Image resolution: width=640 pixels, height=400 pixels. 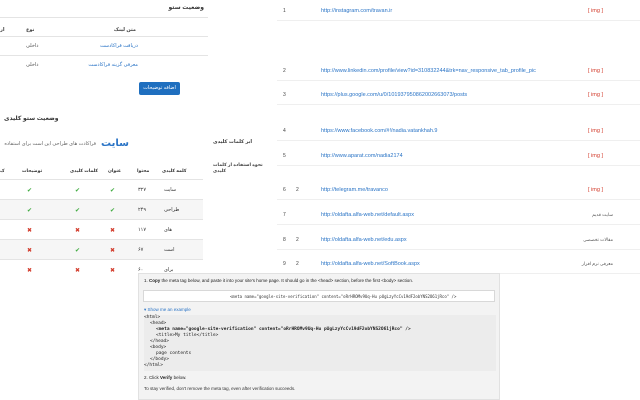 I want to click on table-row: معرفی گزینه فراکادست داخلی, so click(x=104, y=64).